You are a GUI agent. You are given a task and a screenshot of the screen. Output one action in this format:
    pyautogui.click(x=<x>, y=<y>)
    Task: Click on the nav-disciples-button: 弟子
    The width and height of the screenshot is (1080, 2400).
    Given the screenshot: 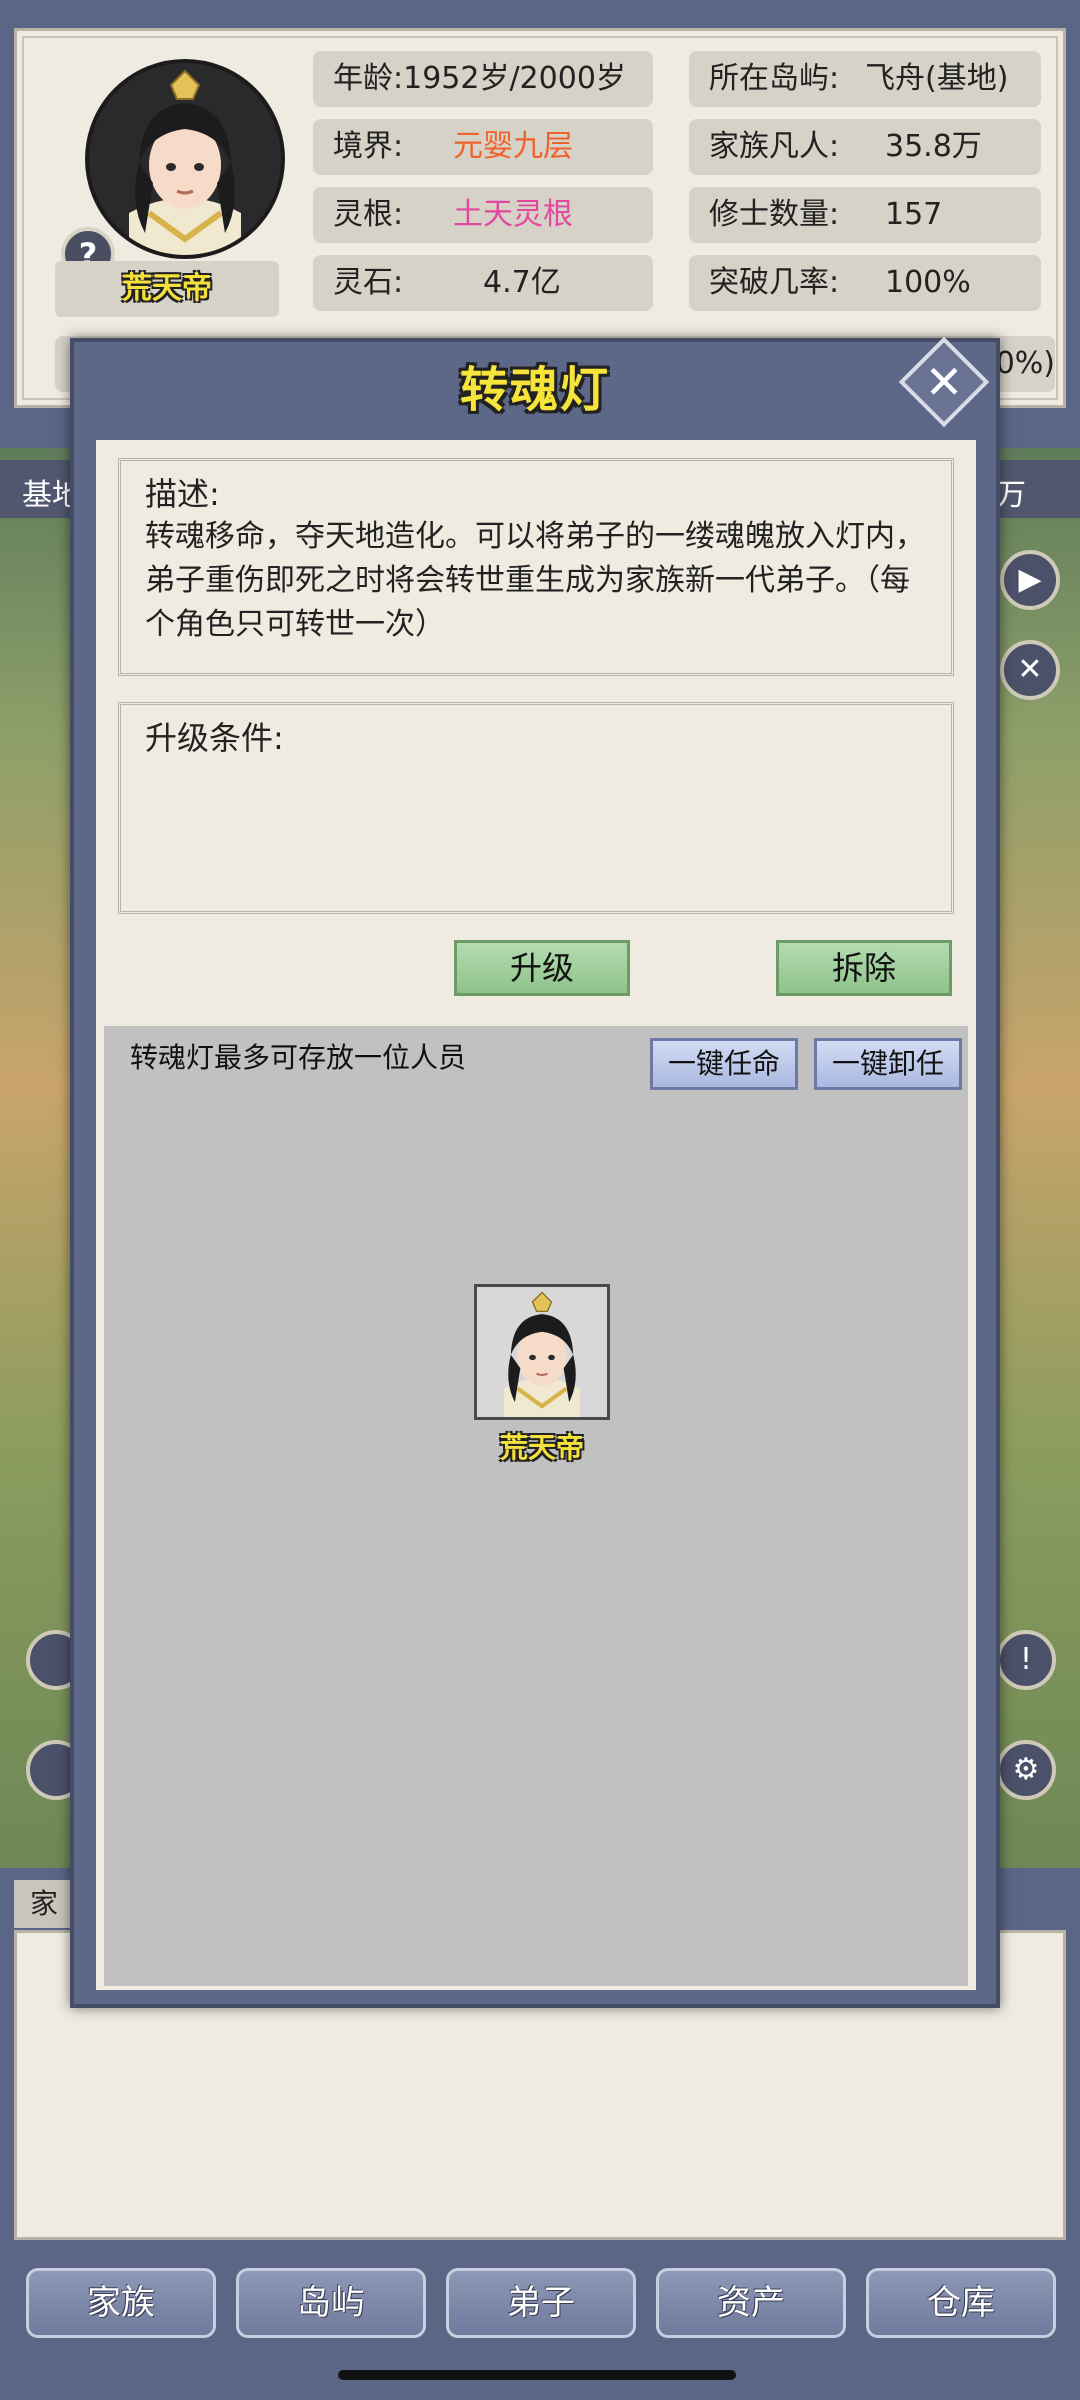 What is the action you would take?
    pyautogui.click(x=541, y=2303)
    